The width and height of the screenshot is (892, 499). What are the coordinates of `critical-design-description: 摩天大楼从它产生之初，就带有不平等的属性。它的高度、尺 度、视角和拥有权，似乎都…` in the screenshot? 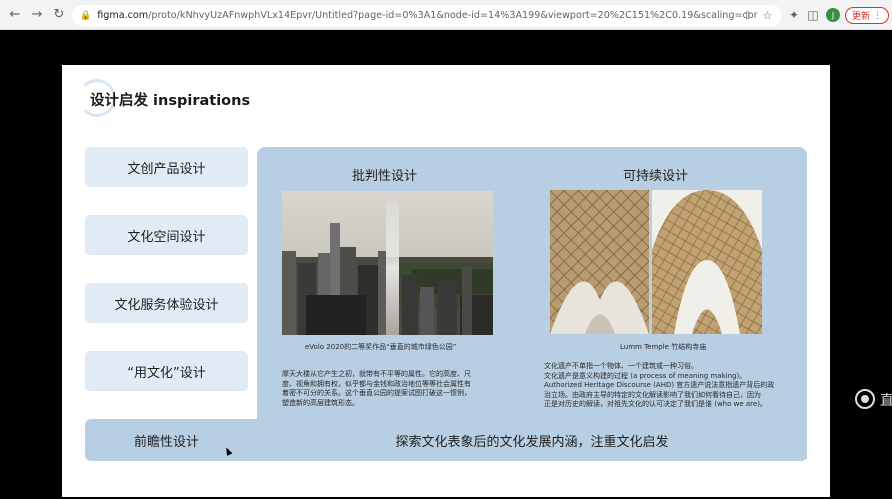 It's located at (376, 388).